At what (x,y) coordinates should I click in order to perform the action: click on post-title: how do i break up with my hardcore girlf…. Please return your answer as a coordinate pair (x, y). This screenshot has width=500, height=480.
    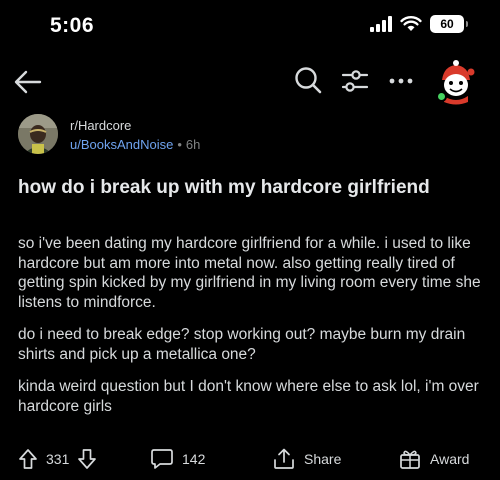
    Looking at the image, I should click on (224, 187).